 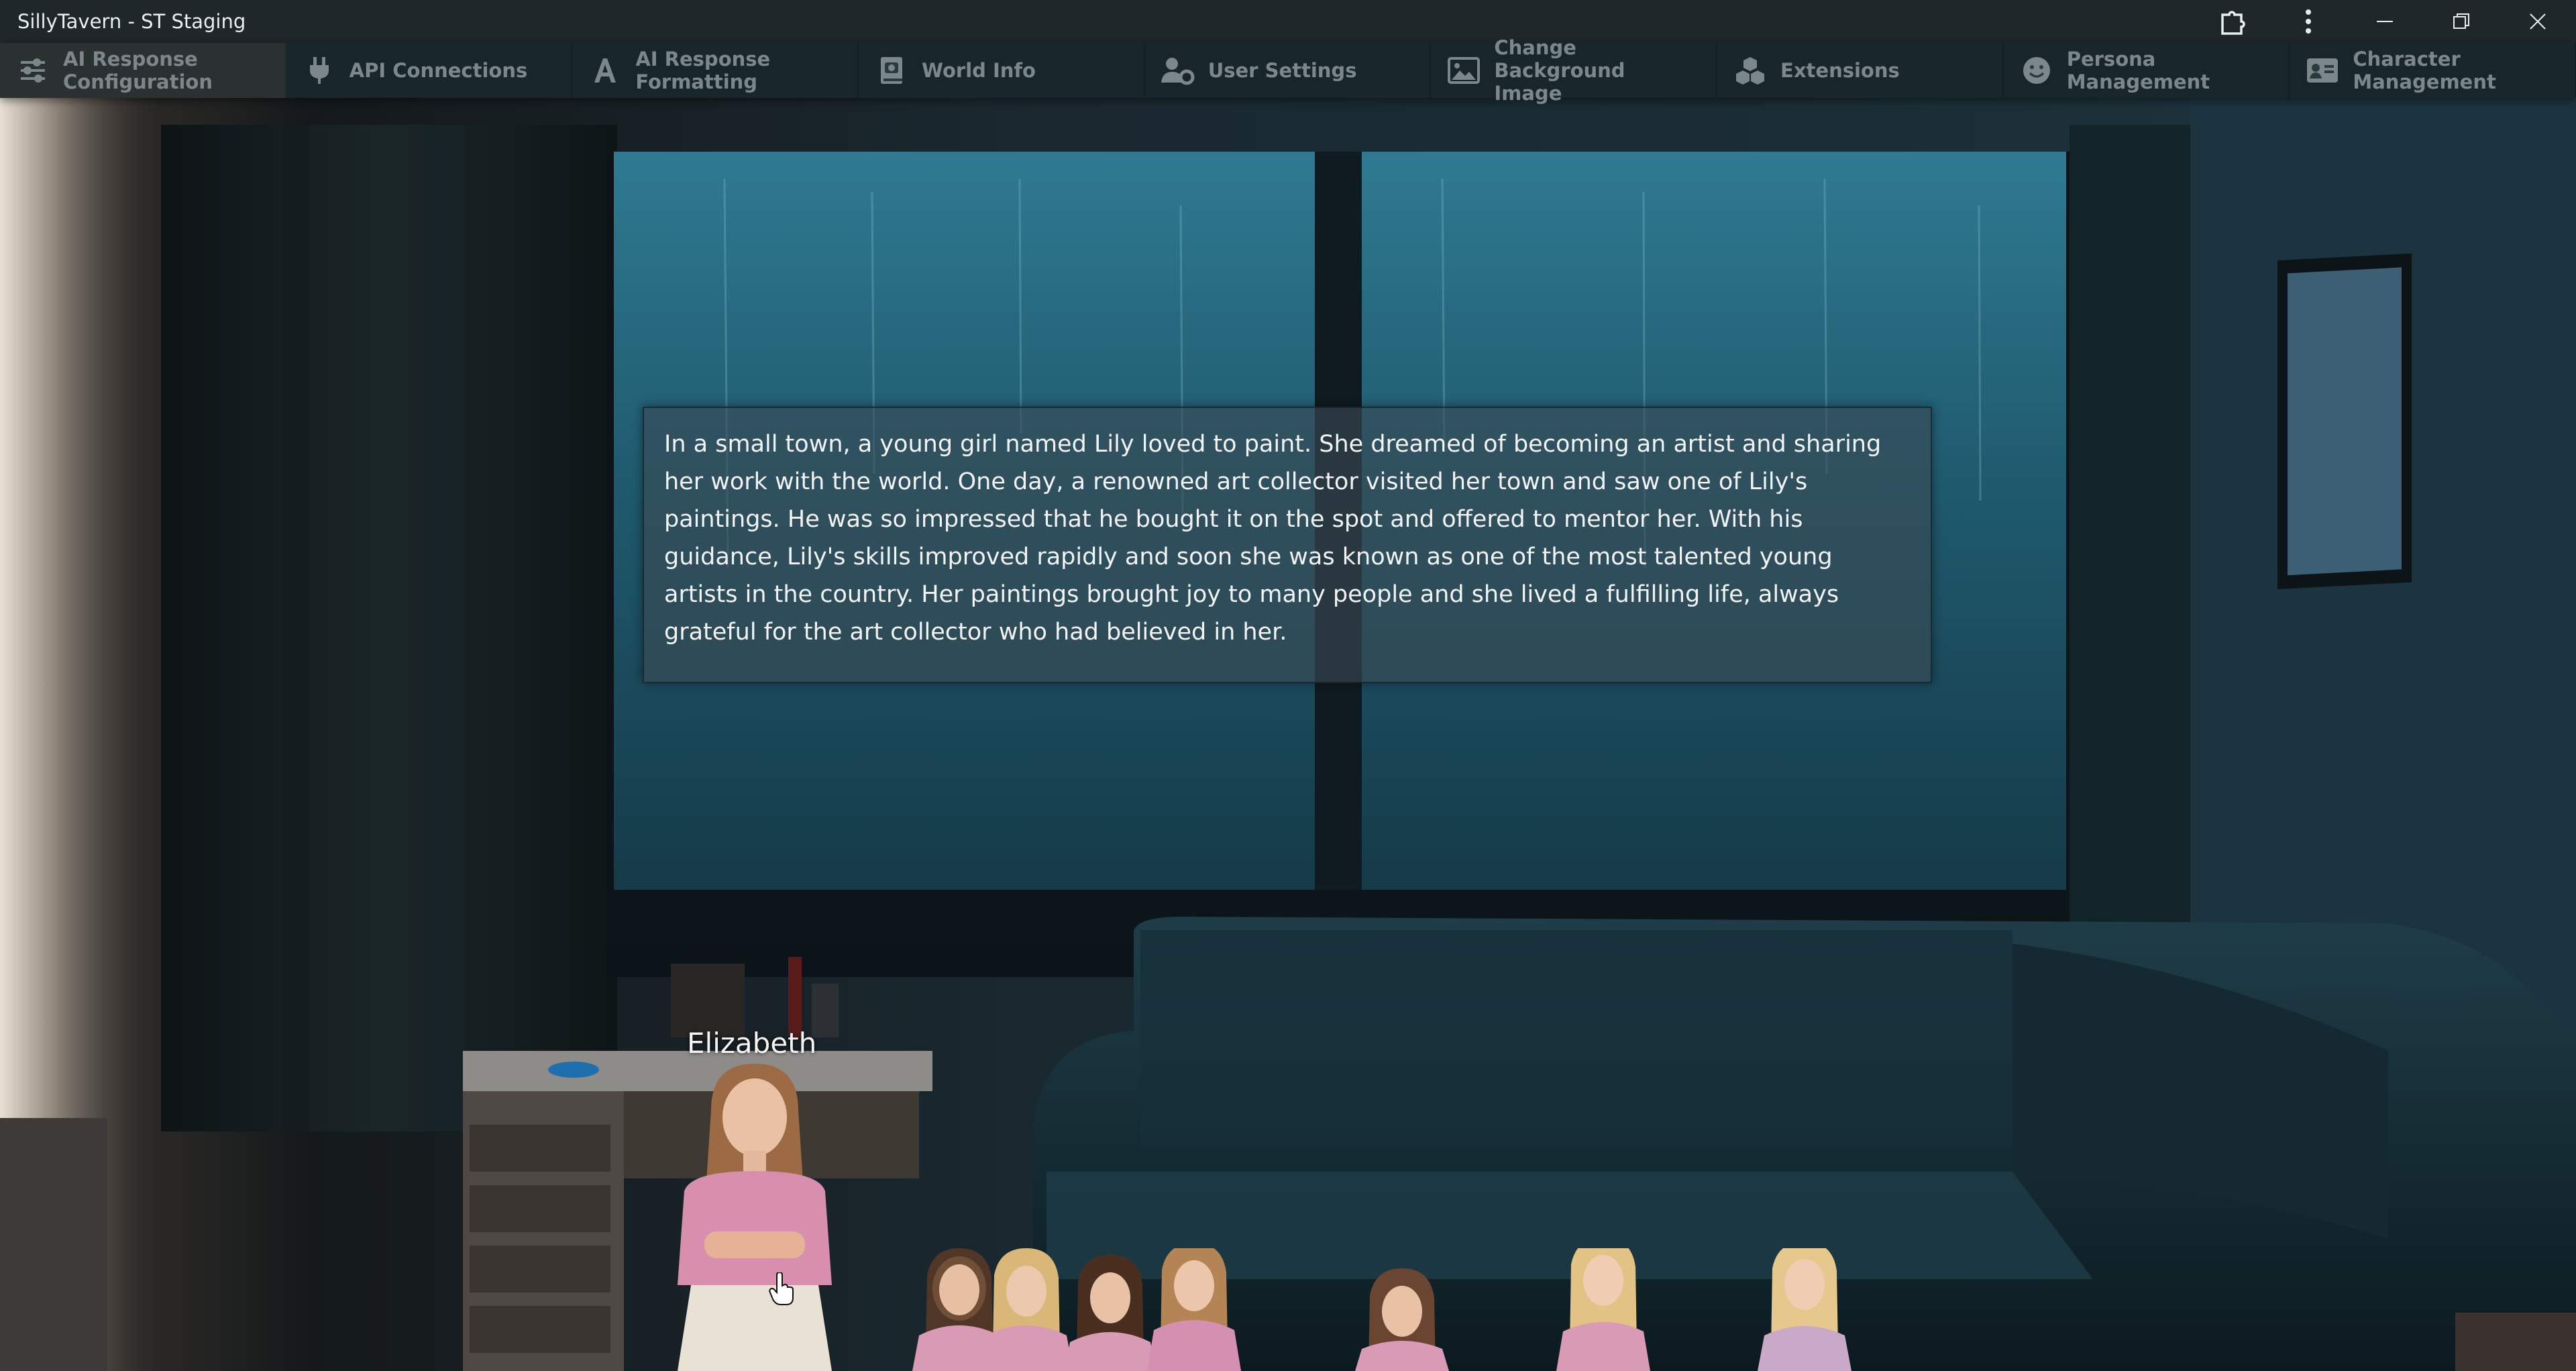 I want to click on nav-change-background-image: Change Background Image, so click(x=1574, y=70).